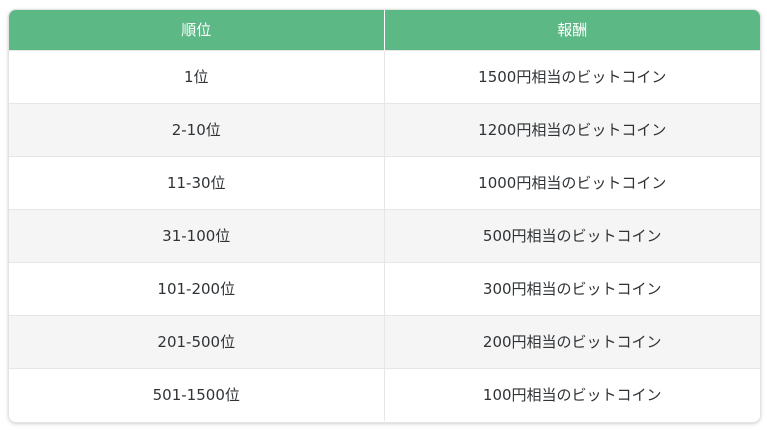 The width and height of the screenshot is (767, 430). What do you see at coordinates (571, 394) in the screenshot?
I see `reward-cell: 100円相当のビットコイン` at bounding box center [571, 394].